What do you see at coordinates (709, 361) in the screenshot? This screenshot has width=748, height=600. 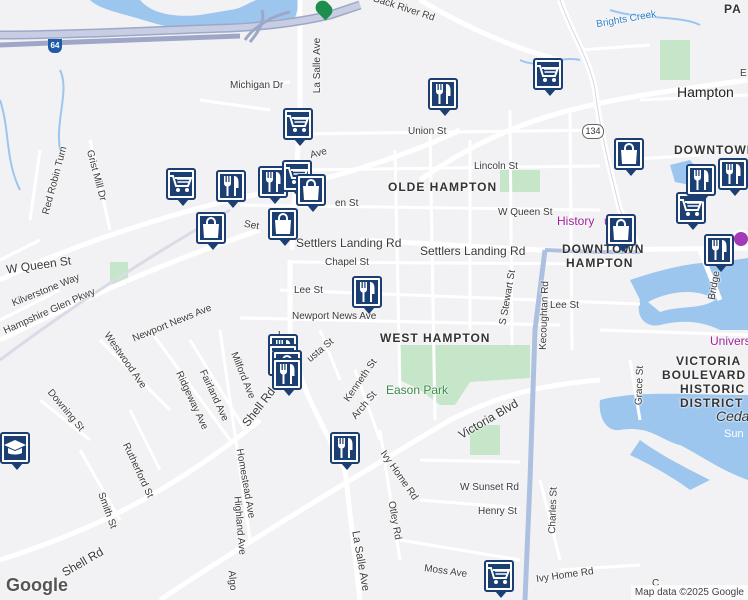 I see `neighborhood-label: VICTORIA` at bounding box center [709, 361].